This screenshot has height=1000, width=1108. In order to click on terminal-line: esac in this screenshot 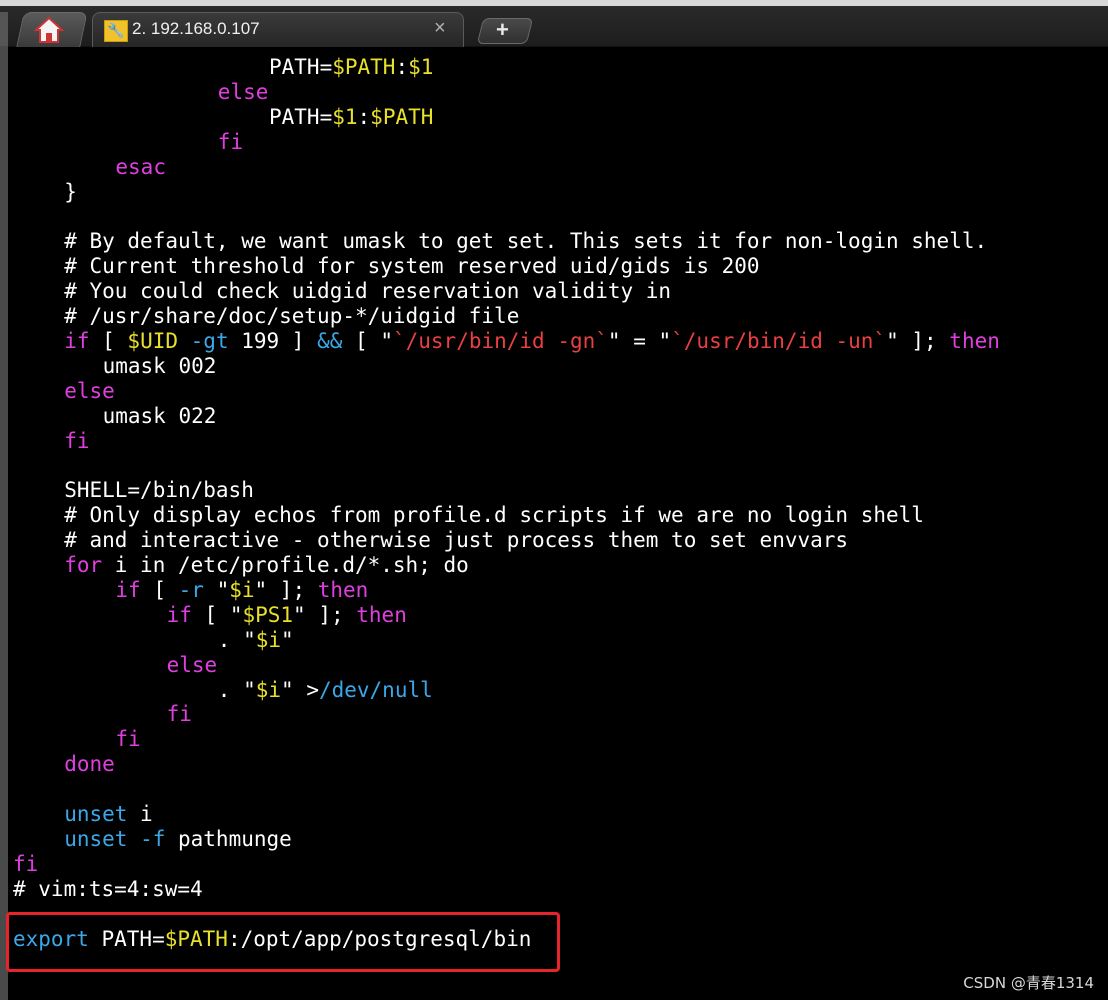, I will do `click(140, 167)`.